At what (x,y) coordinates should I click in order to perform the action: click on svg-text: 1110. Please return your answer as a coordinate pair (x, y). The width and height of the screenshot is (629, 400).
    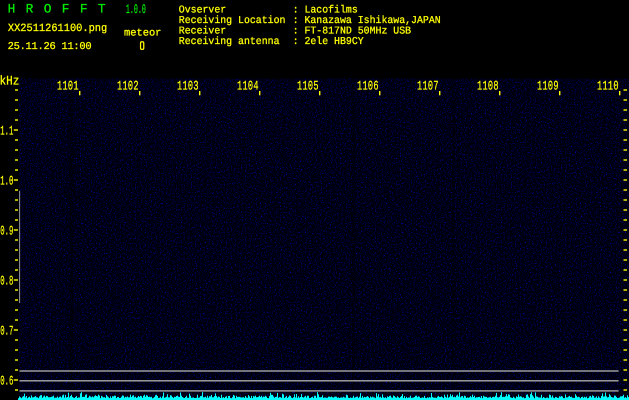
    Looking at the image, I should click on (608, 86).